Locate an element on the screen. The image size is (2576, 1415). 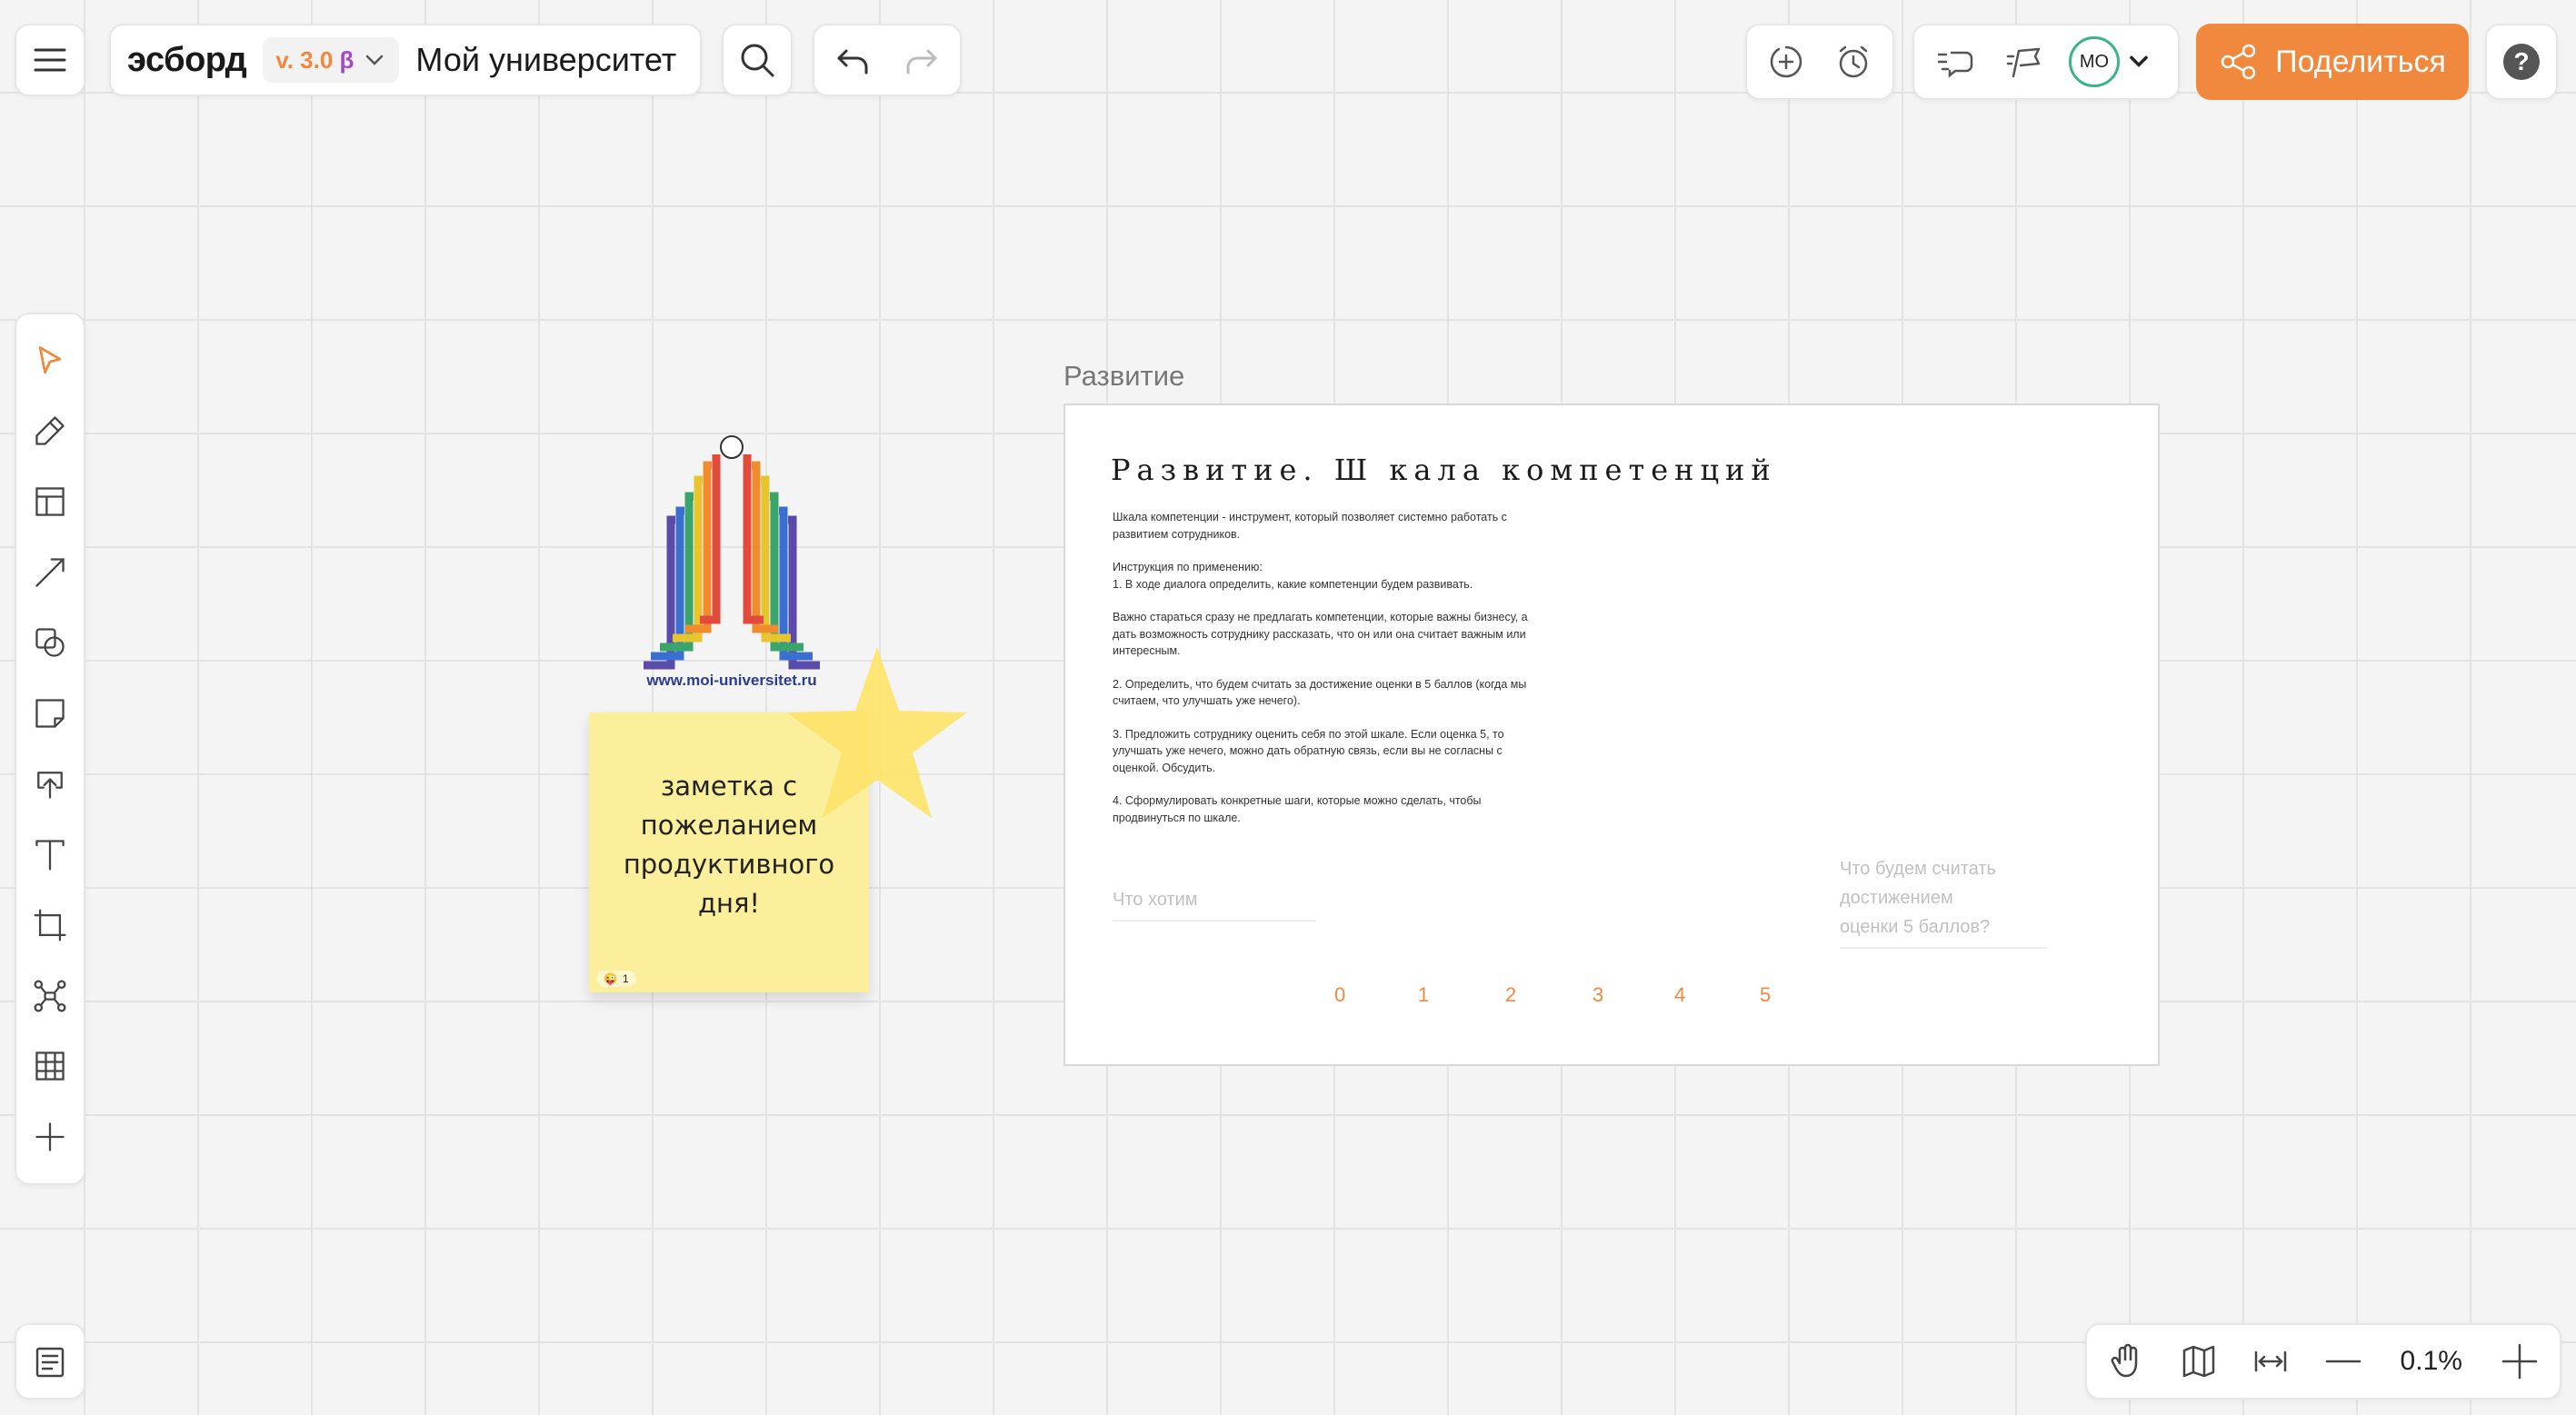
pen-tool is located at coordinates (50, 431).